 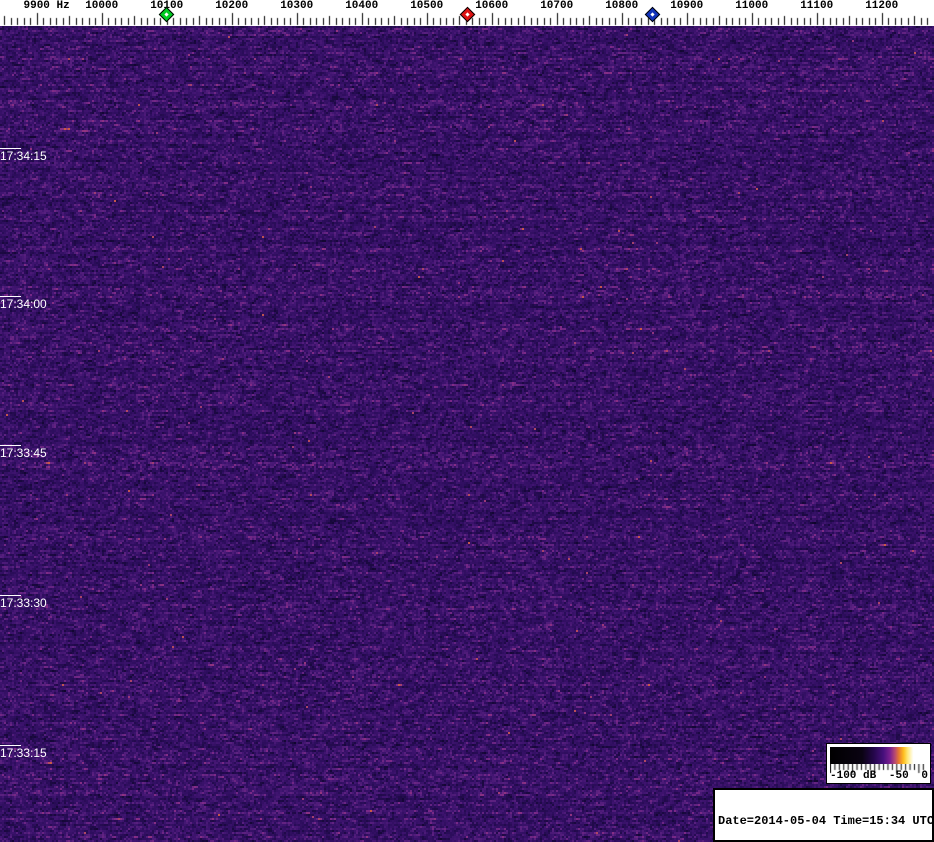 I want to click on legend-label-min: -100 dB, so click(x=853, y=776).